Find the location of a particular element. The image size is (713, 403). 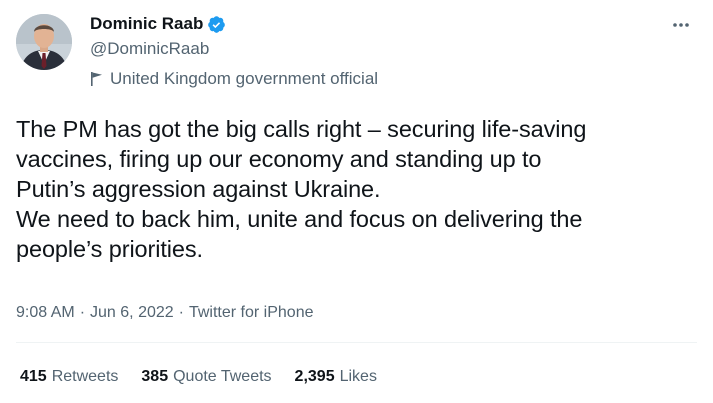

likes-stat: 2,395 Likes is located at coordinates (336, 377).